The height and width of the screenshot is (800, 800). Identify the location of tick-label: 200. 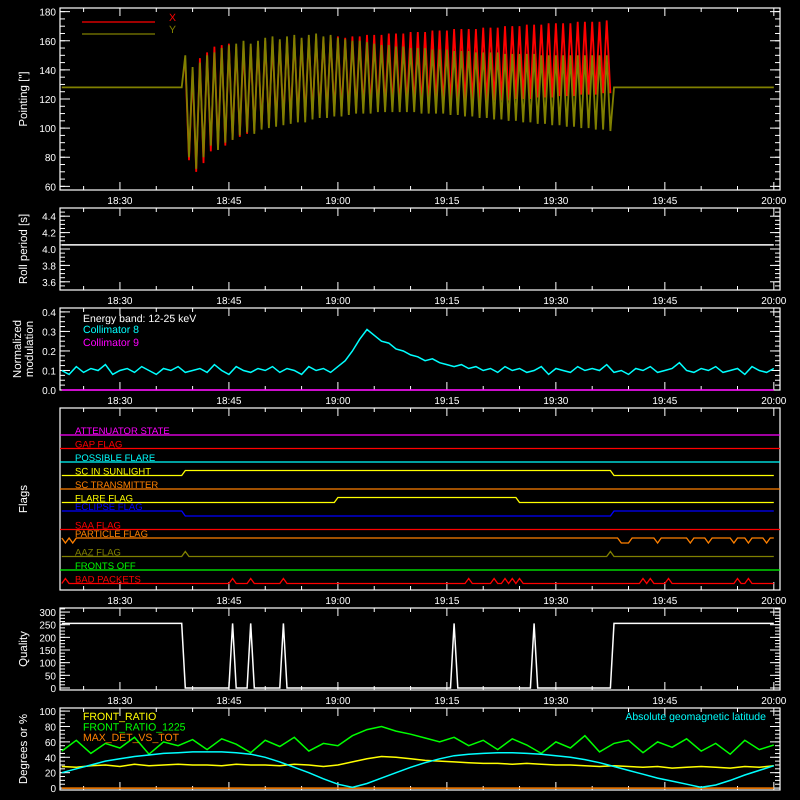
(47, 638).